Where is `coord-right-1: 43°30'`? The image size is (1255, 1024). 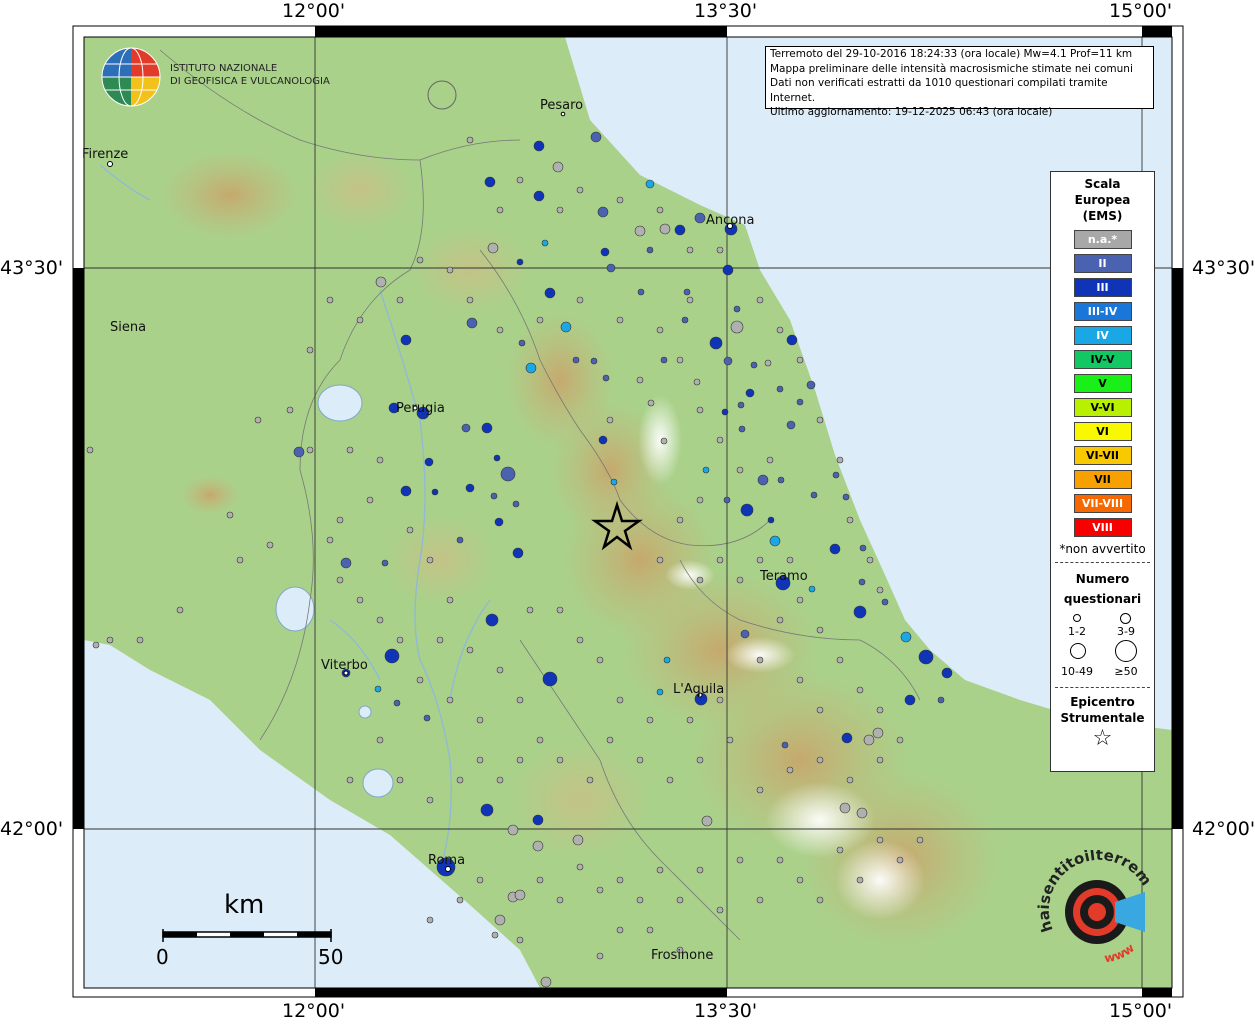
coord-right-1: 43°30' is located at coordinates (1223, 268).